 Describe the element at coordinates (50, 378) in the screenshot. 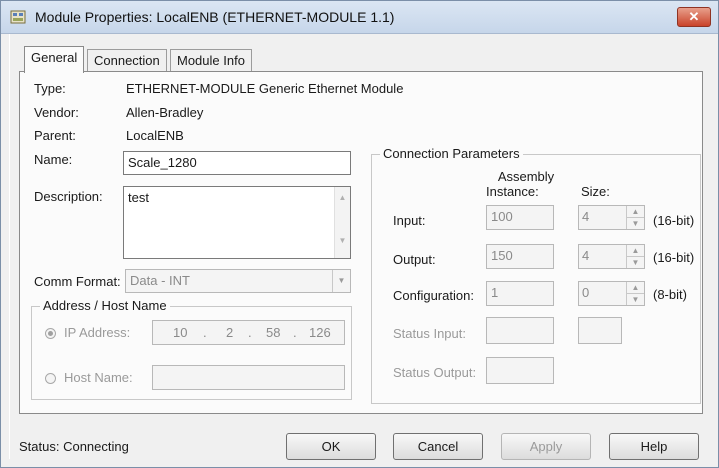

I see `host-name-radio` at that location.